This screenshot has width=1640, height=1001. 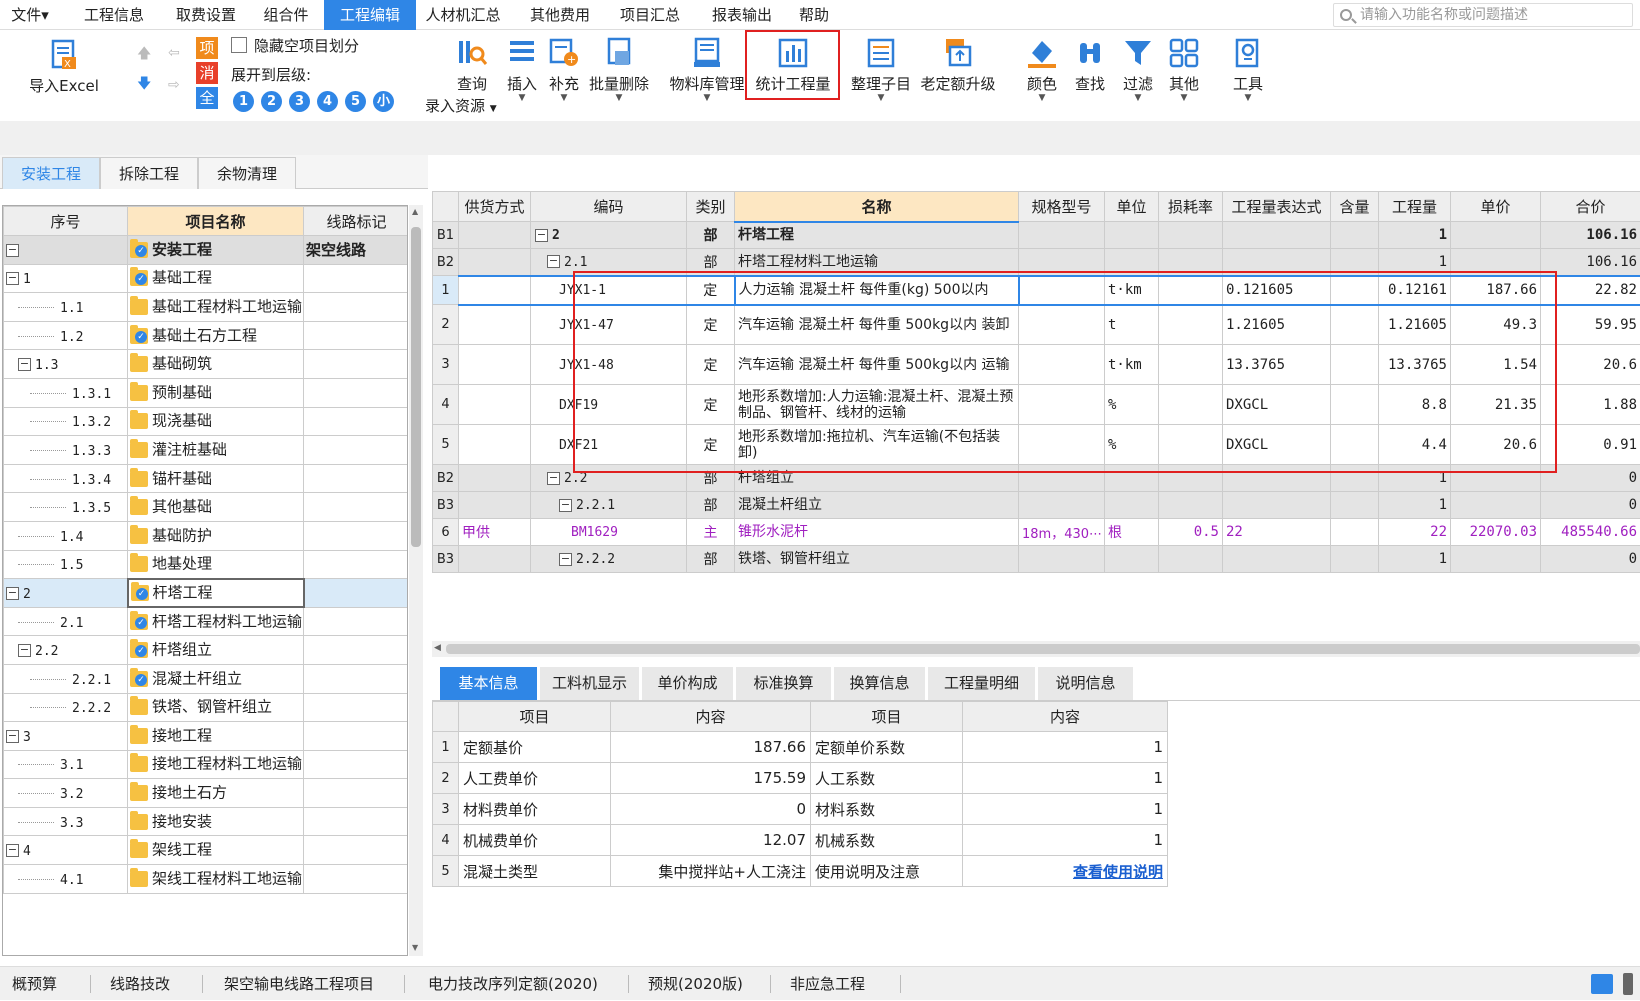 I want to click on row-number: 3, so click(x=446, y=365).